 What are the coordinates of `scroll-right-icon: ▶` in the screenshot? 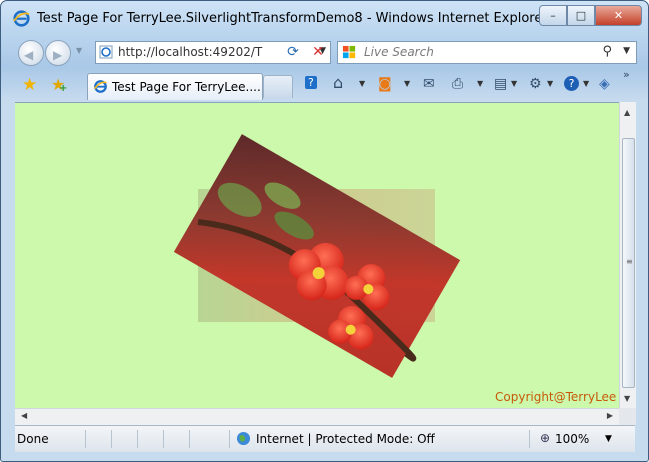 It's located at (610, 415).